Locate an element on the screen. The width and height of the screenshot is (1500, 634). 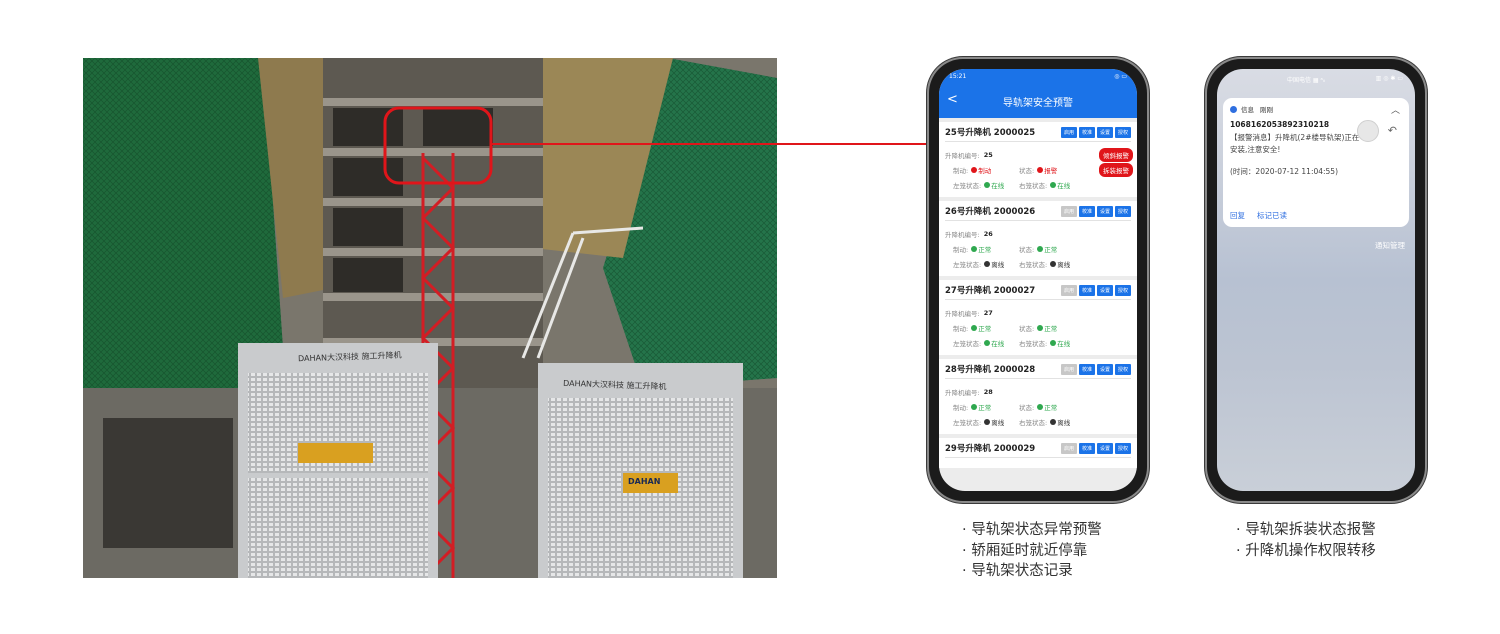
status-icons: ◎ ▭ is located at coordinates (1120, 76).